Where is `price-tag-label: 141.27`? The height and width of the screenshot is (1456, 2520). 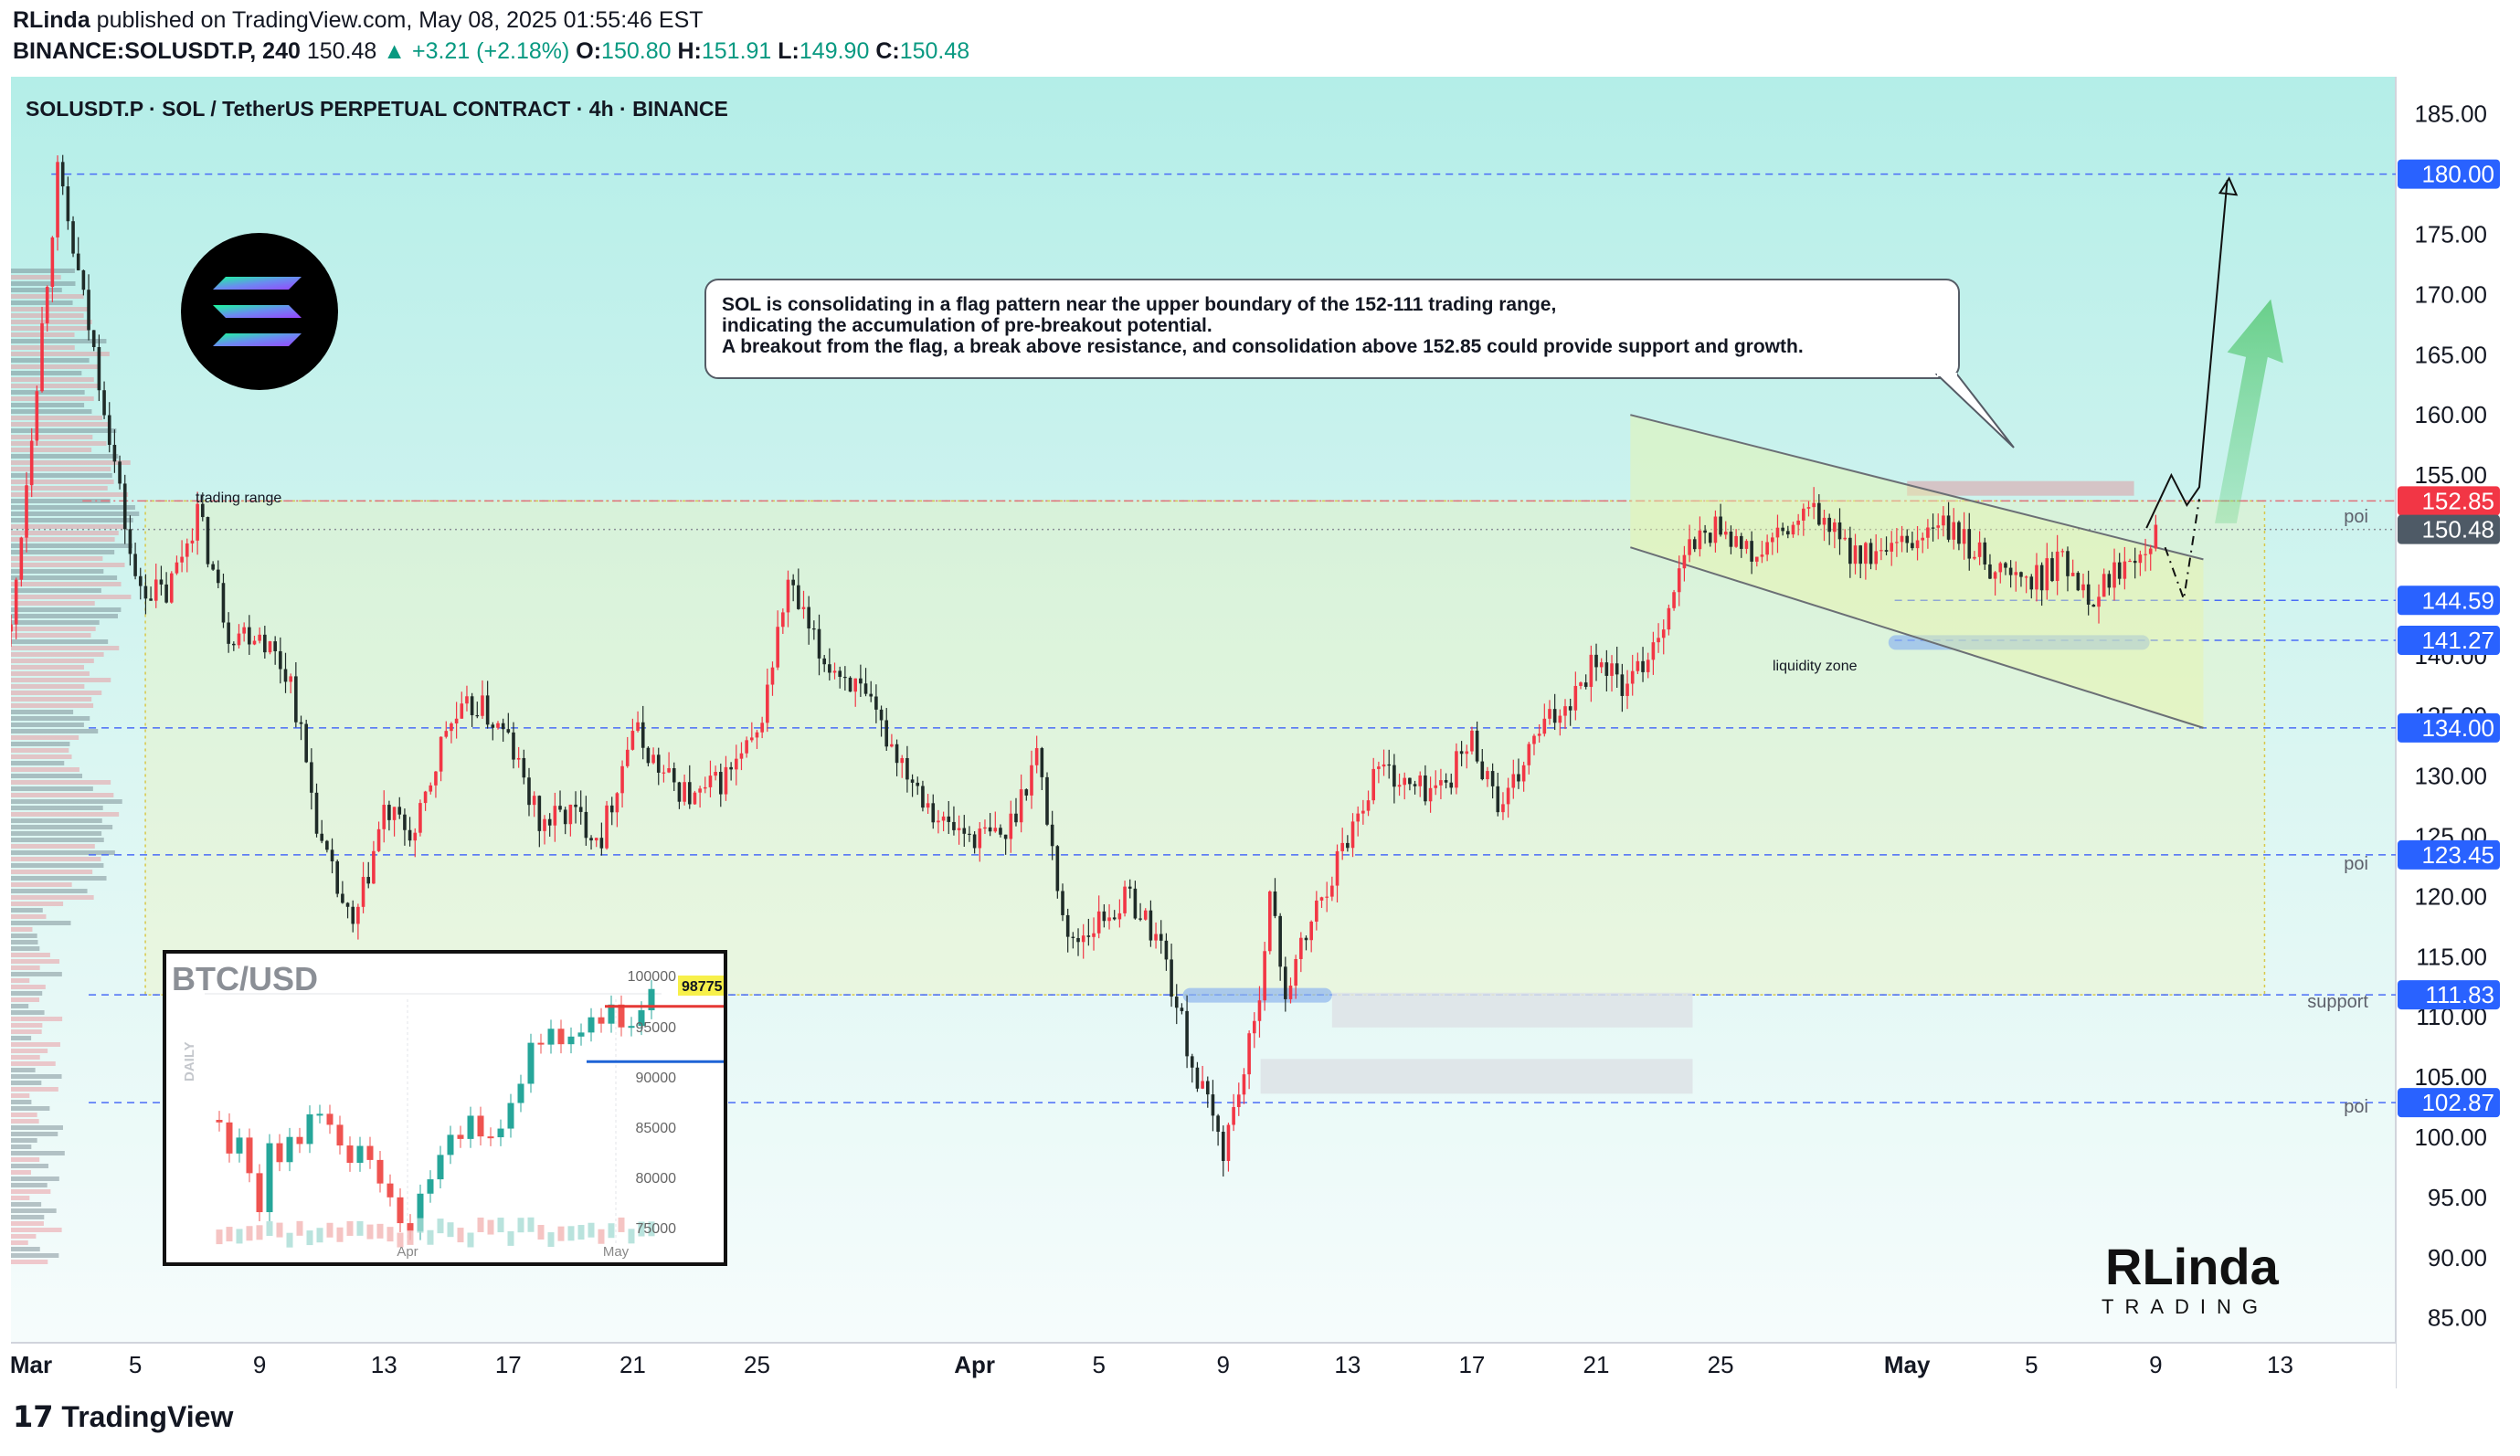
price-tag-label: 141.27 is located at coordinates (2458, 641).